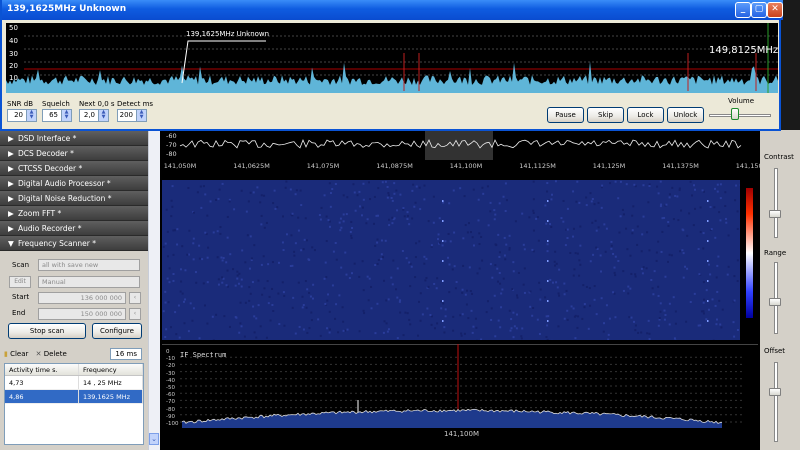 This screenshot has width=800, height=450. Describe the element at coordinates (461, 386) in the screenshot. I see `if-spectrum-graph` at that location.